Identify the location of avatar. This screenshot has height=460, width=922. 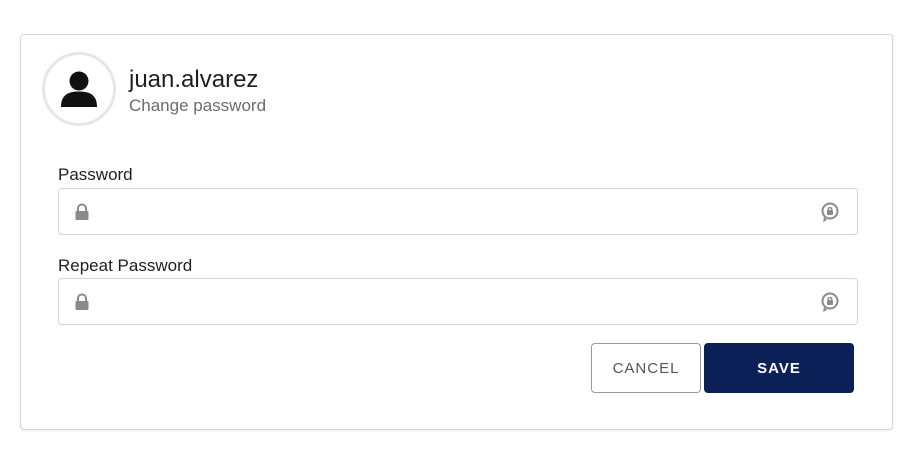
(79, 89).